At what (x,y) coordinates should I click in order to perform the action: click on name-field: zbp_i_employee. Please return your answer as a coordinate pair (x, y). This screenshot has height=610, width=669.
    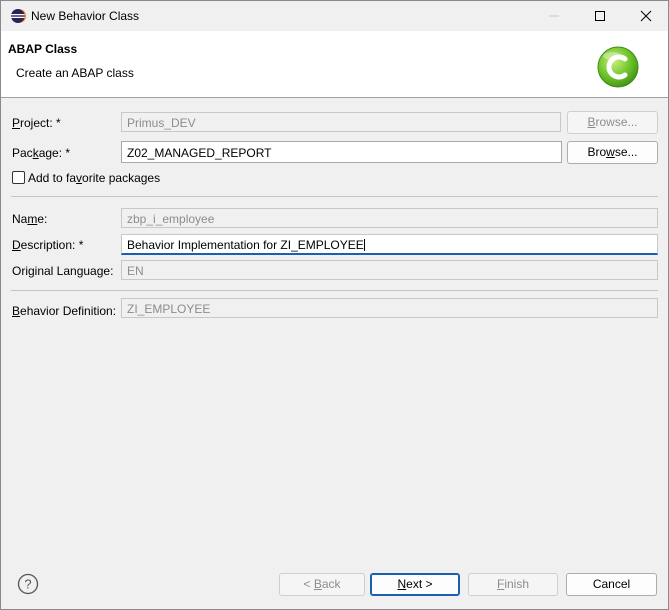
    Looking at the image, I should click on (389, 218).